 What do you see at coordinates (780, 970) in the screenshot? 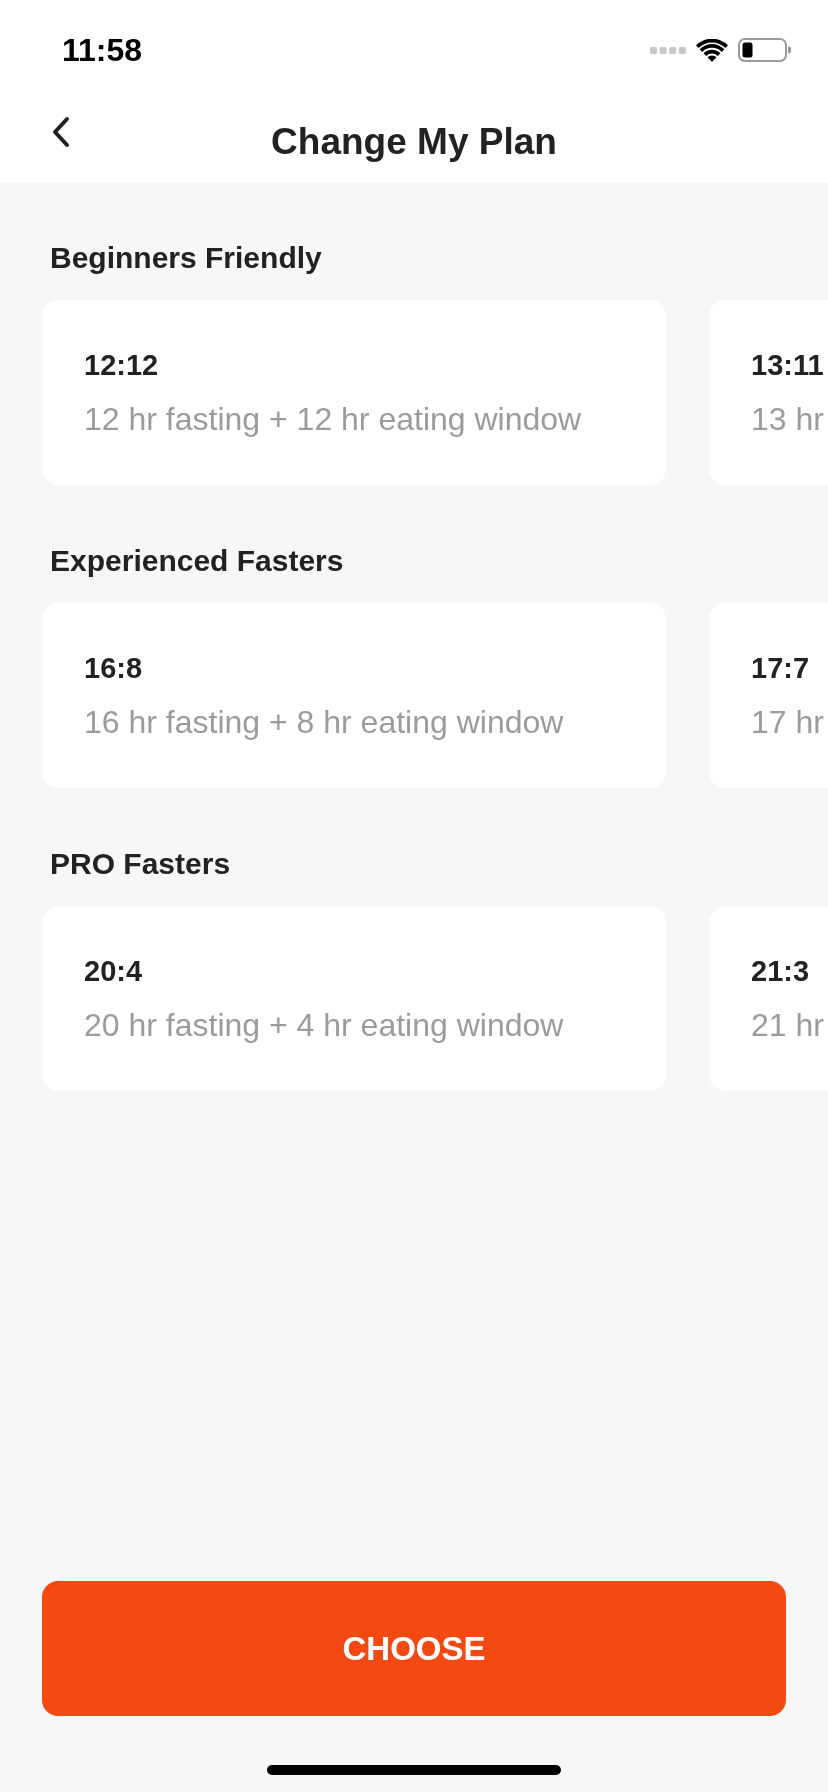
I see `plan-name: 21:3` at bounding box center [780, 970].